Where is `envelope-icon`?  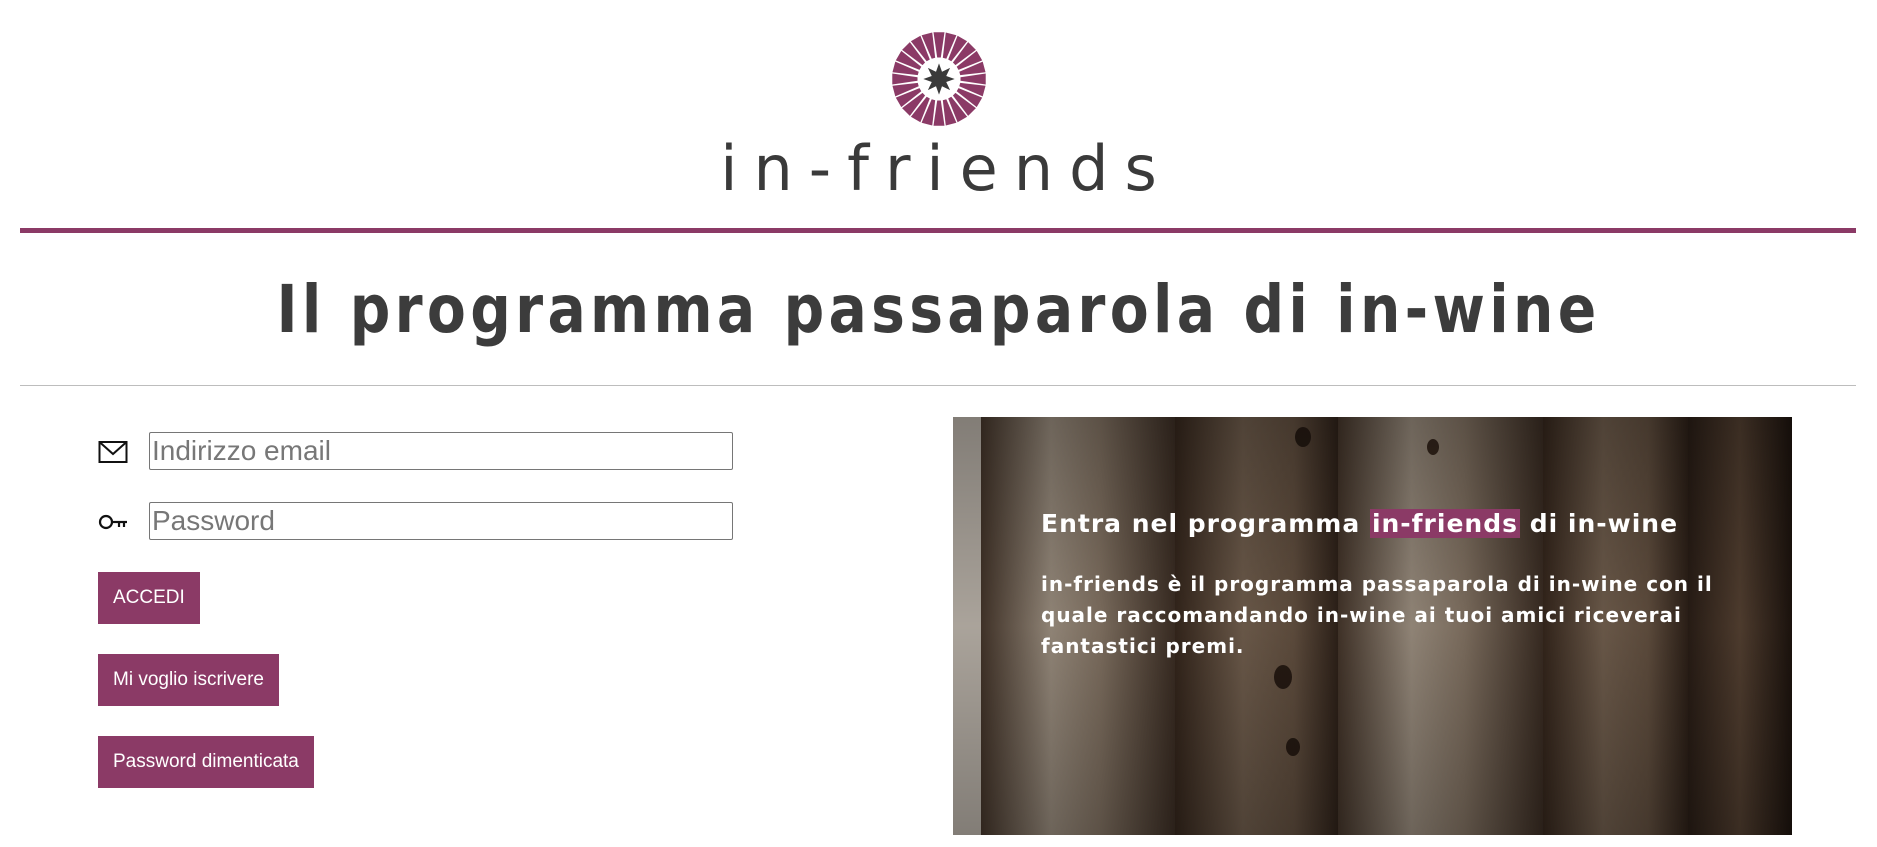
envelope-icon is located at coordinates (113, 452).